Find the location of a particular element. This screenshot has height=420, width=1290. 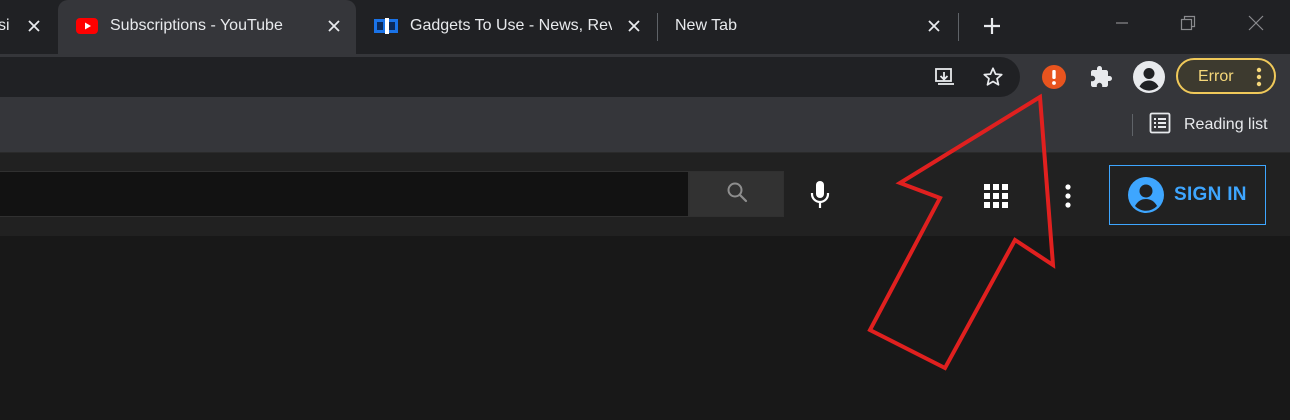

annotation-arrow is located at coordinates (961, 232).